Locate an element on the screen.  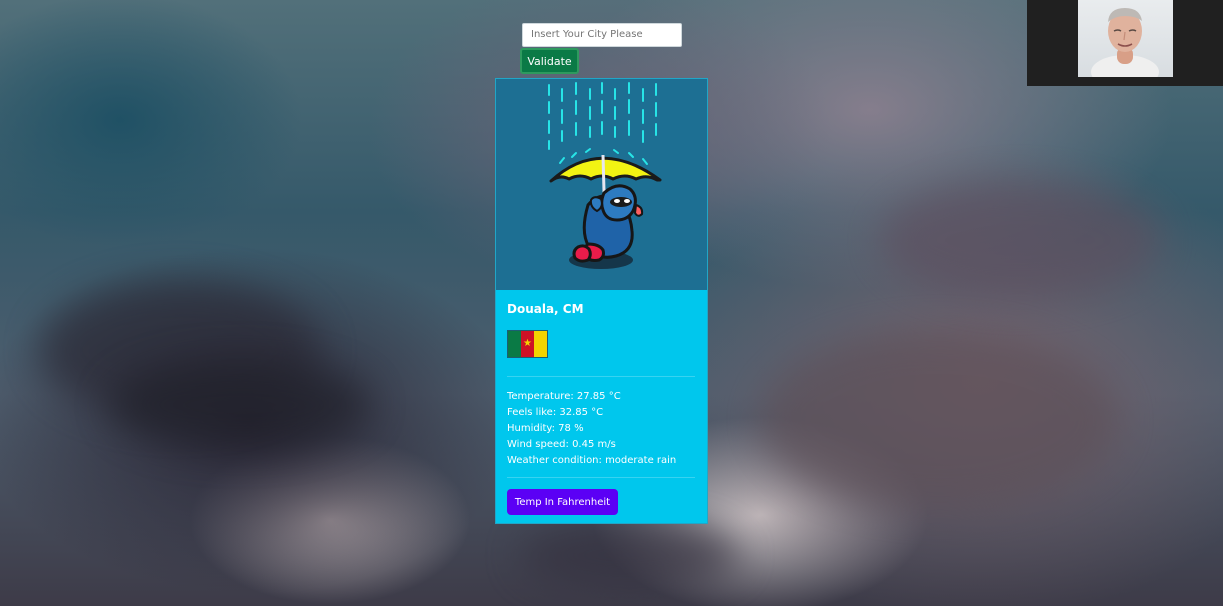
webcam-panel is located at coordinates (1125, 43).